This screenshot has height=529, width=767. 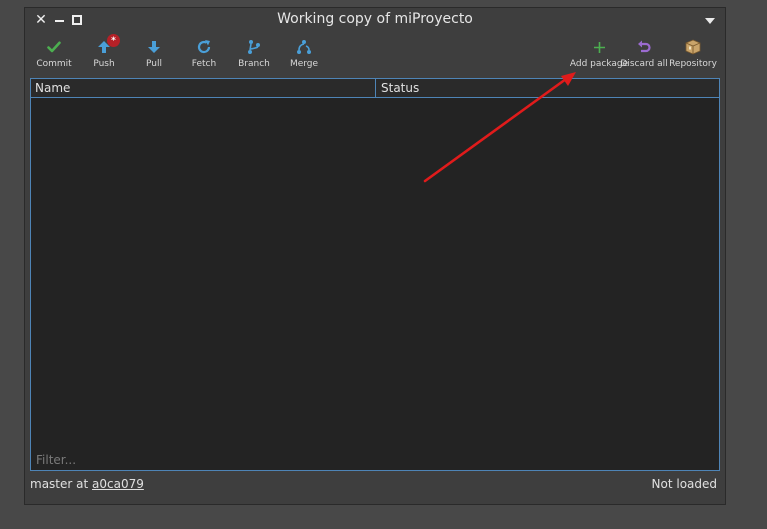 What do you see at coordinates (710, 21) in the screenshot?
I see `window-menu-caret-icon` at bounding box center [710, 21].